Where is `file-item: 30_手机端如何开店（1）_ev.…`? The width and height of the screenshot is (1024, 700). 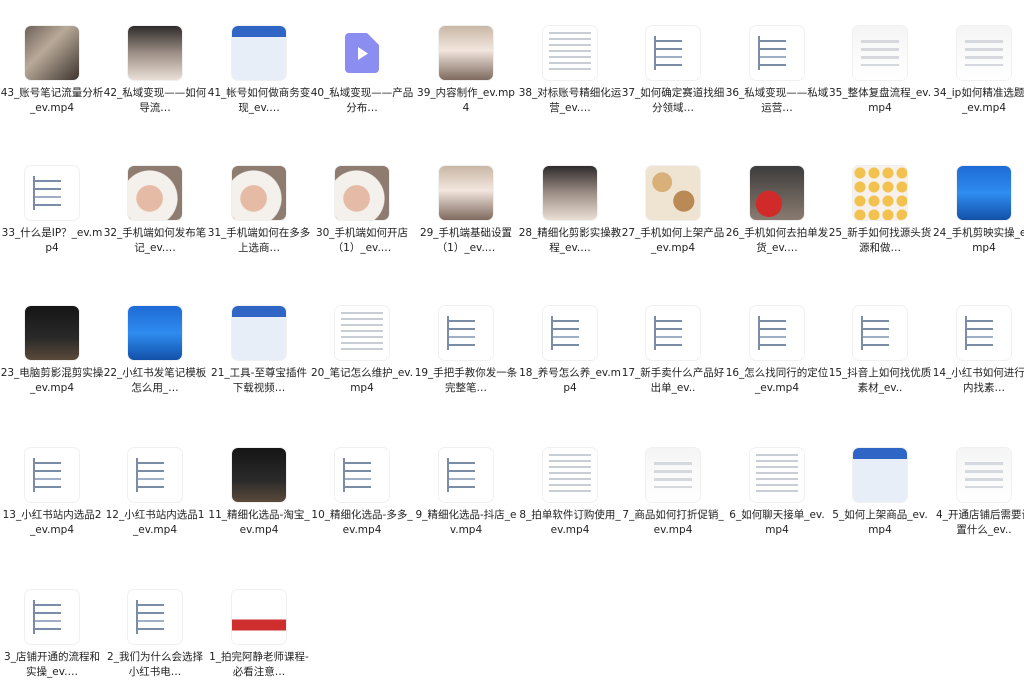
file-item: 30_手机端如何开店（1）_ev.… is located at coordinates (362, 221).